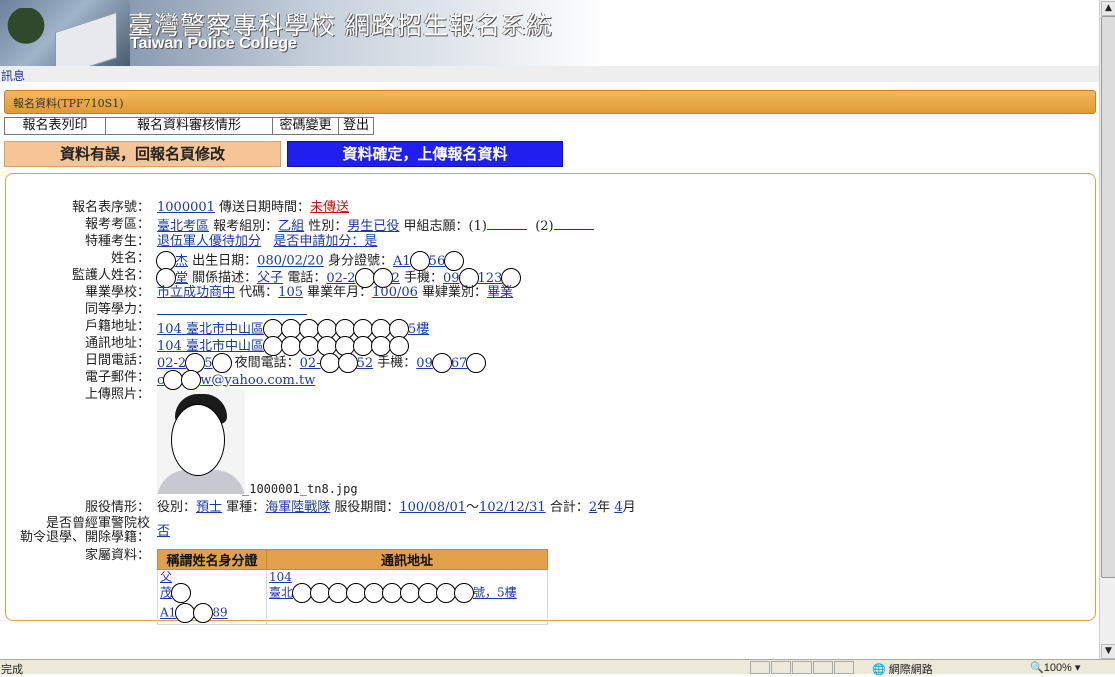 The height and width of the screenshot is (677, 1115). What do you see at coordinates (246, 507) in the screenshot?
I see `service-branch-label: 軍種：` at bounding box center [246, 507].